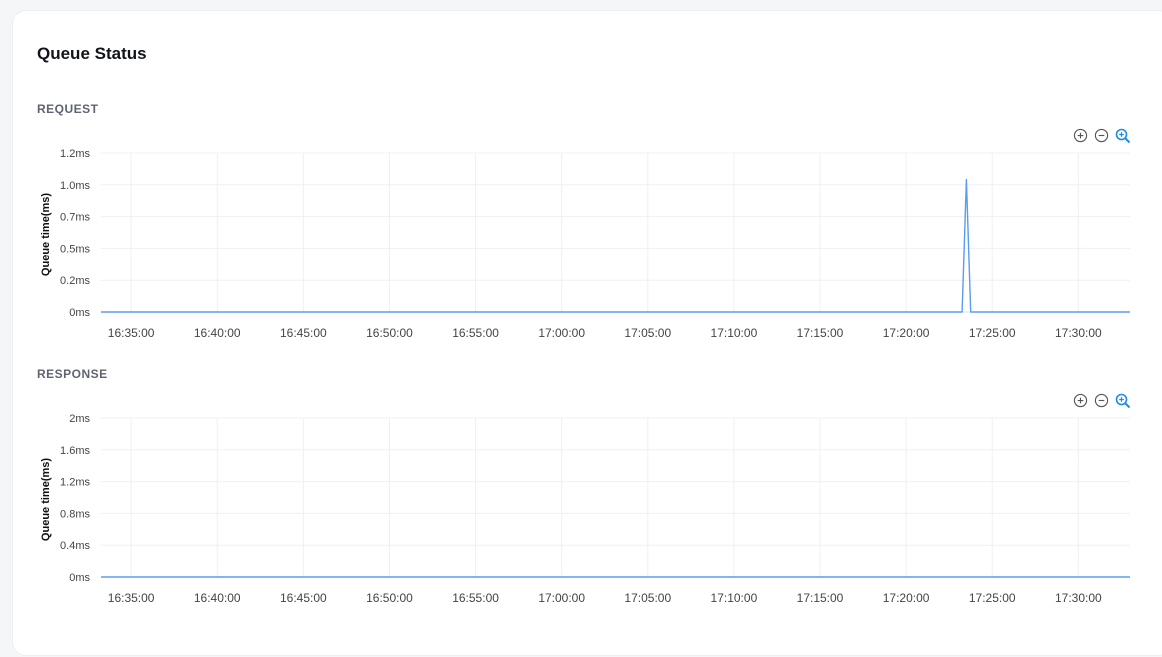  I want to click on x-tick-label: 16:55:00, so click(475, 598).